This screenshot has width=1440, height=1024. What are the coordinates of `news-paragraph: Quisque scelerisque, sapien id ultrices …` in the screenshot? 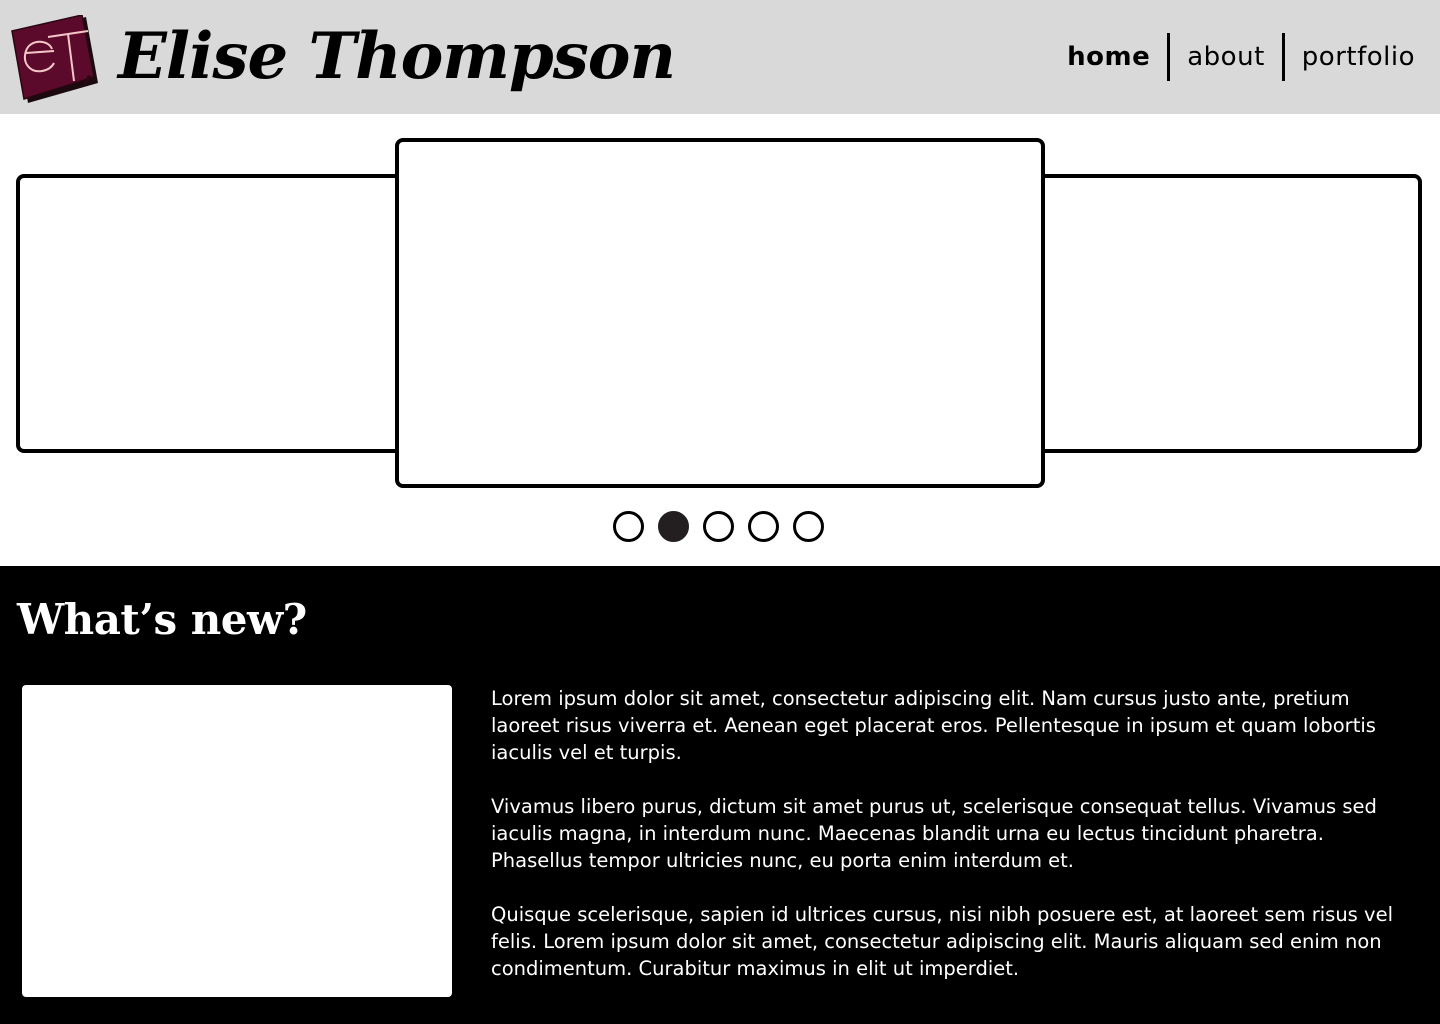 It's located at (942, 941).